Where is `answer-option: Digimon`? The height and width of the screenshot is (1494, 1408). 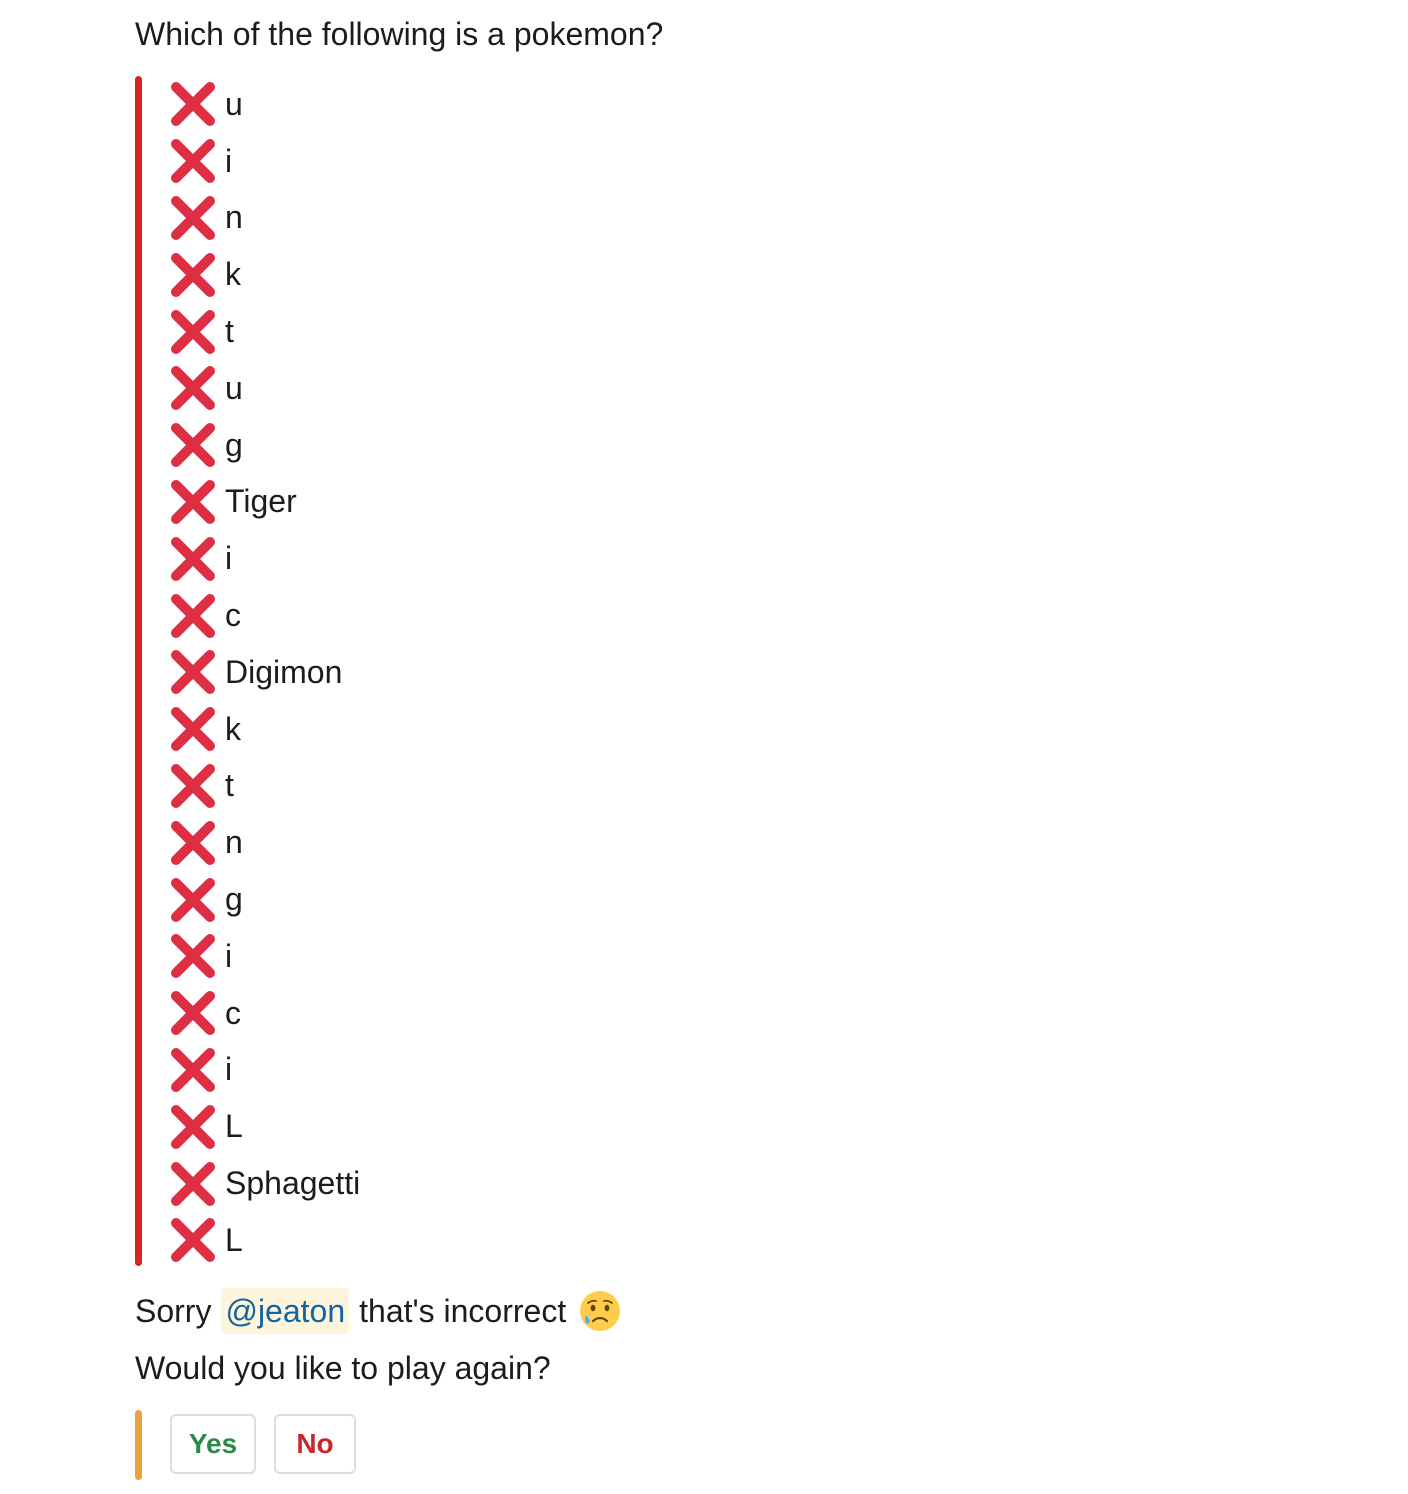
answer-option: Digimon is located at coordinates (264, 672).